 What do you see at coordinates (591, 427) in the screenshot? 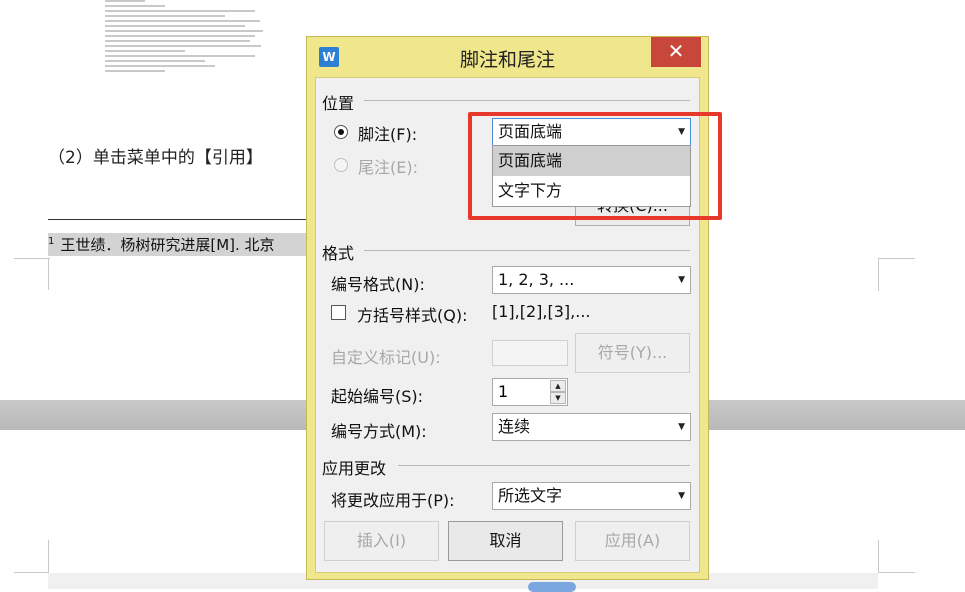
I see `numbering-select: 连续 ▼` at bounding box center [591, 427].